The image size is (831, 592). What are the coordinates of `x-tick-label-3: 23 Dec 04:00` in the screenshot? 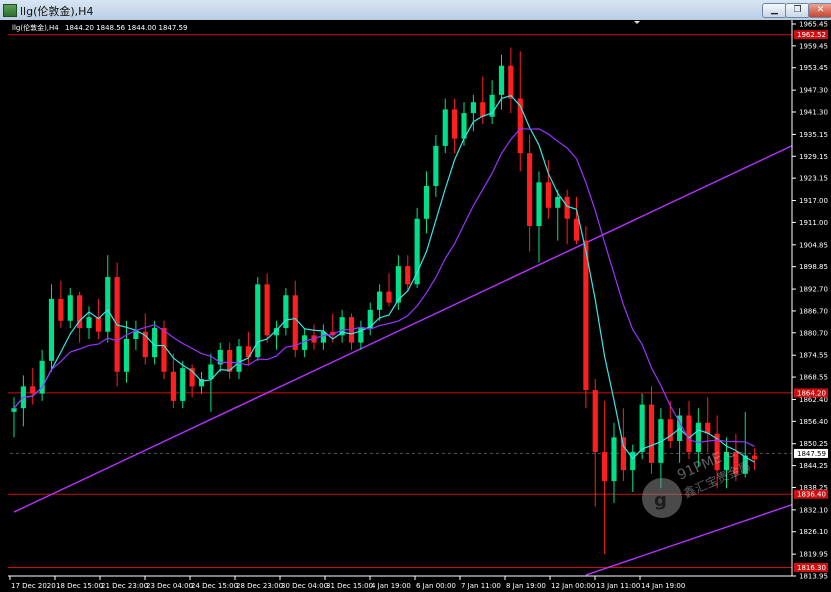 It's located at (169, 586).